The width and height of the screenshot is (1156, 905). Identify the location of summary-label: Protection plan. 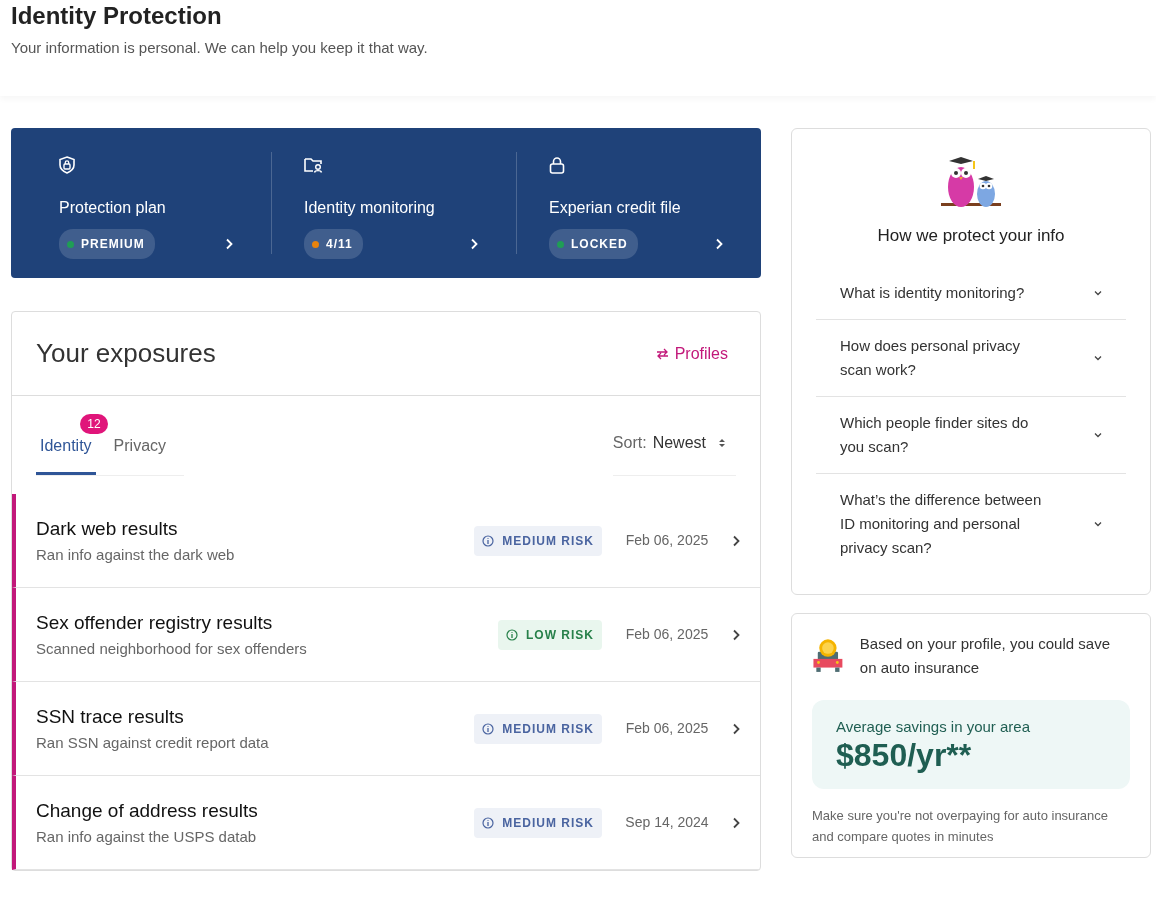
(113, 208).